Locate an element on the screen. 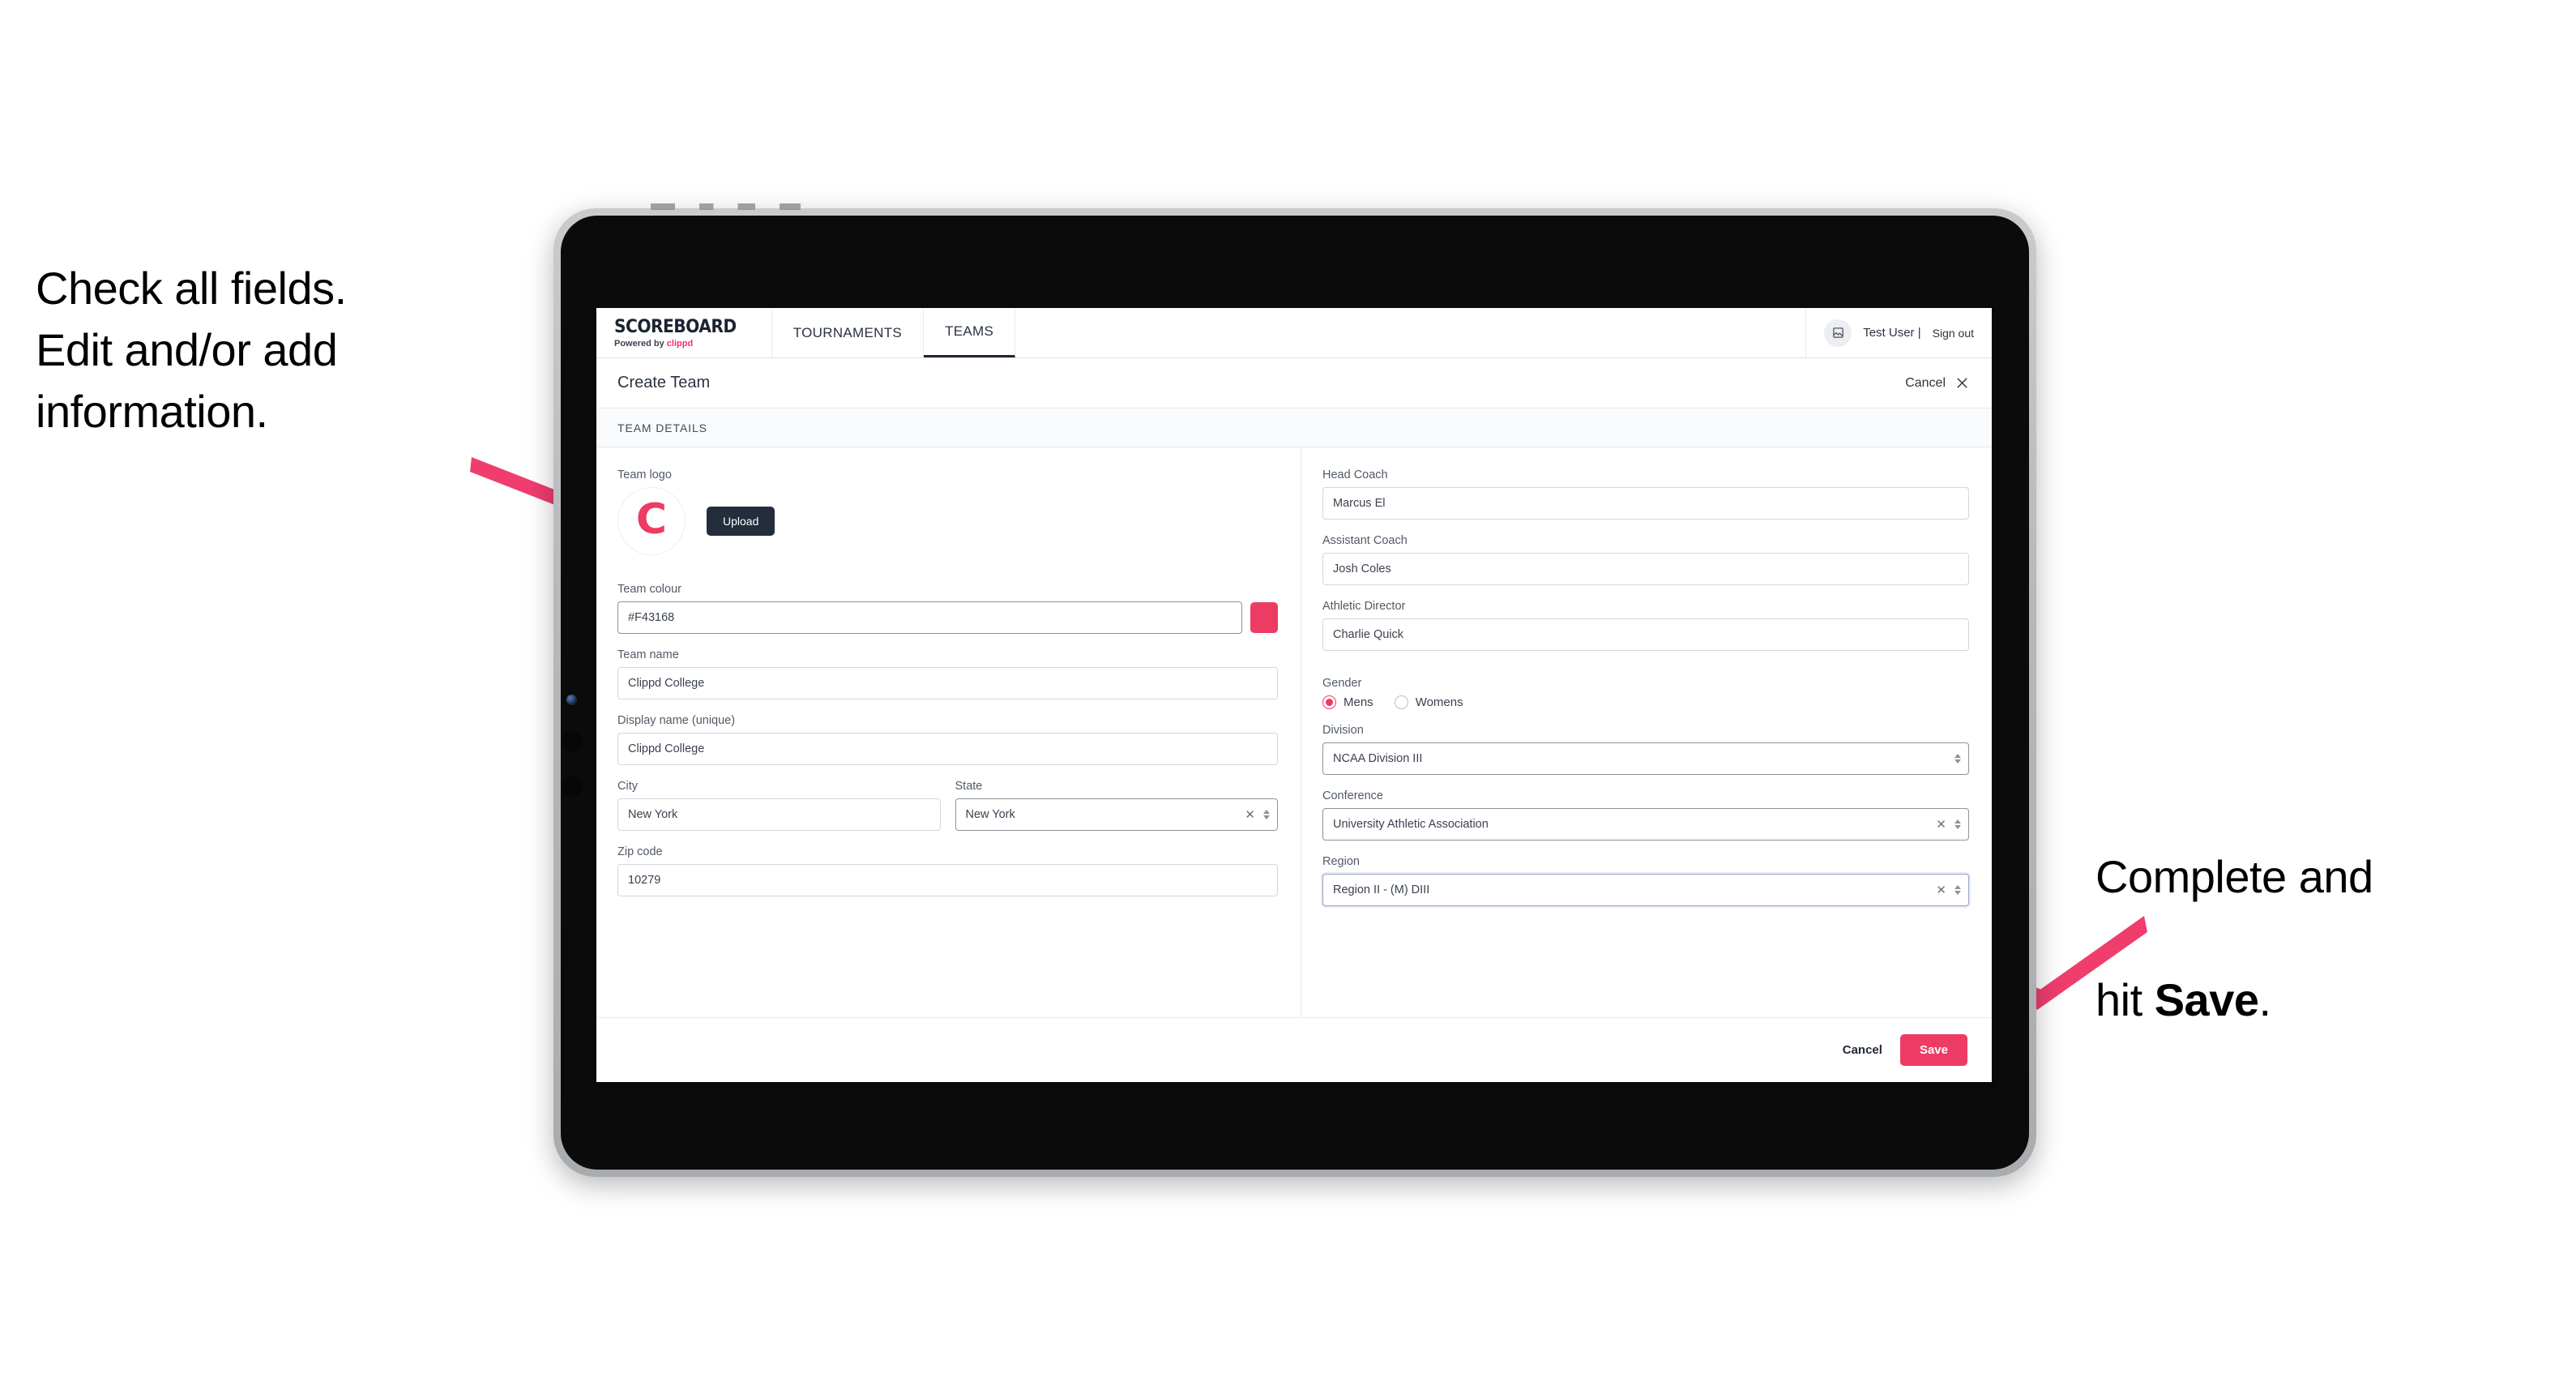 The width and height of the screenshot is (2576, 1386). camera-icon is located at coordinates (571, 700).